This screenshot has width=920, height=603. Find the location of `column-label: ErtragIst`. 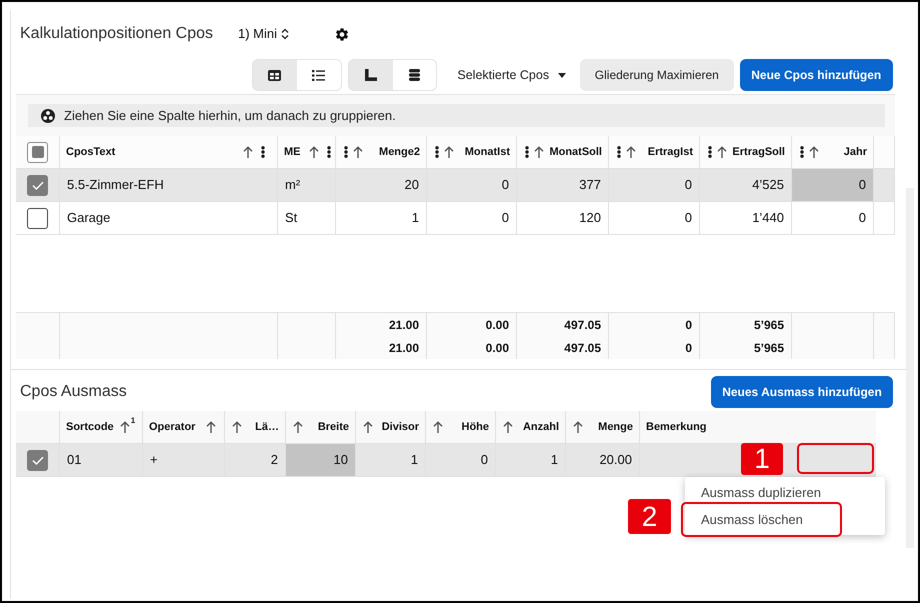

column-label: ErtragIst is located at coordinates (669, 152).